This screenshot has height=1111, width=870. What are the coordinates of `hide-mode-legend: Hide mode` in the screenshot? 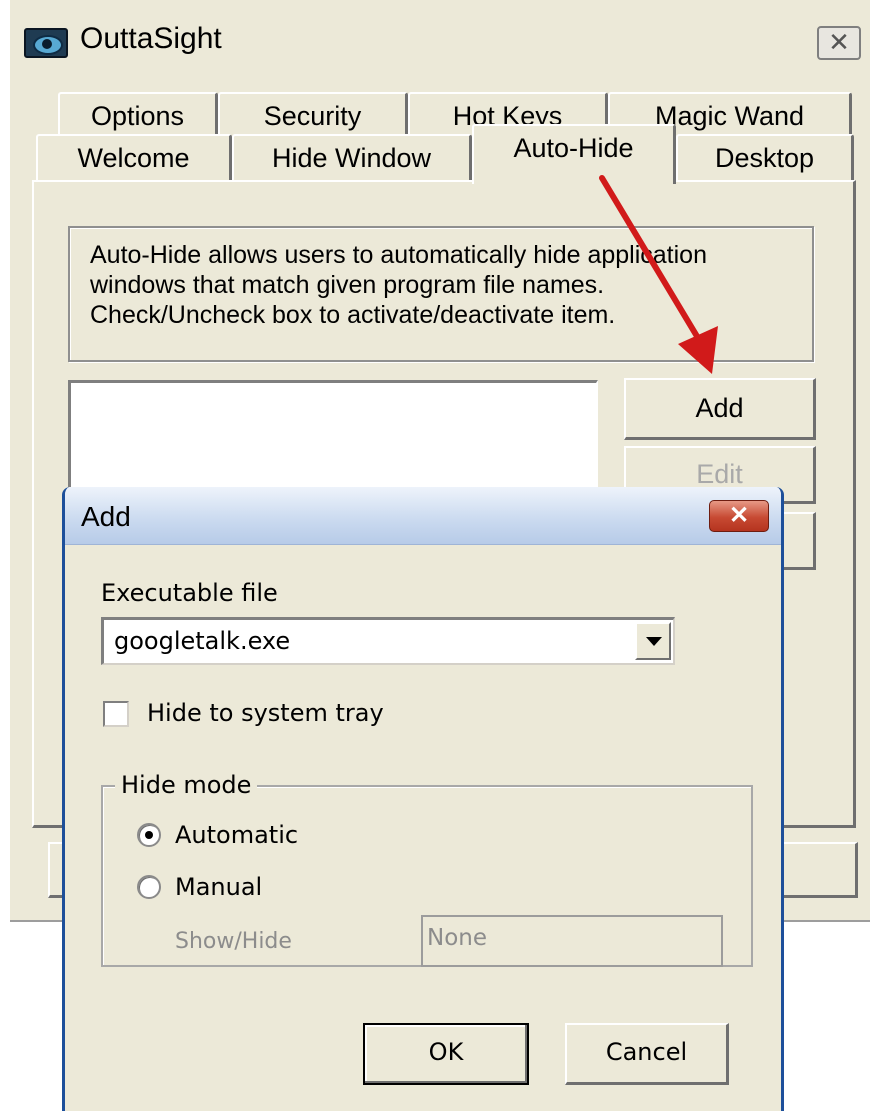 It's located at (186, 785).